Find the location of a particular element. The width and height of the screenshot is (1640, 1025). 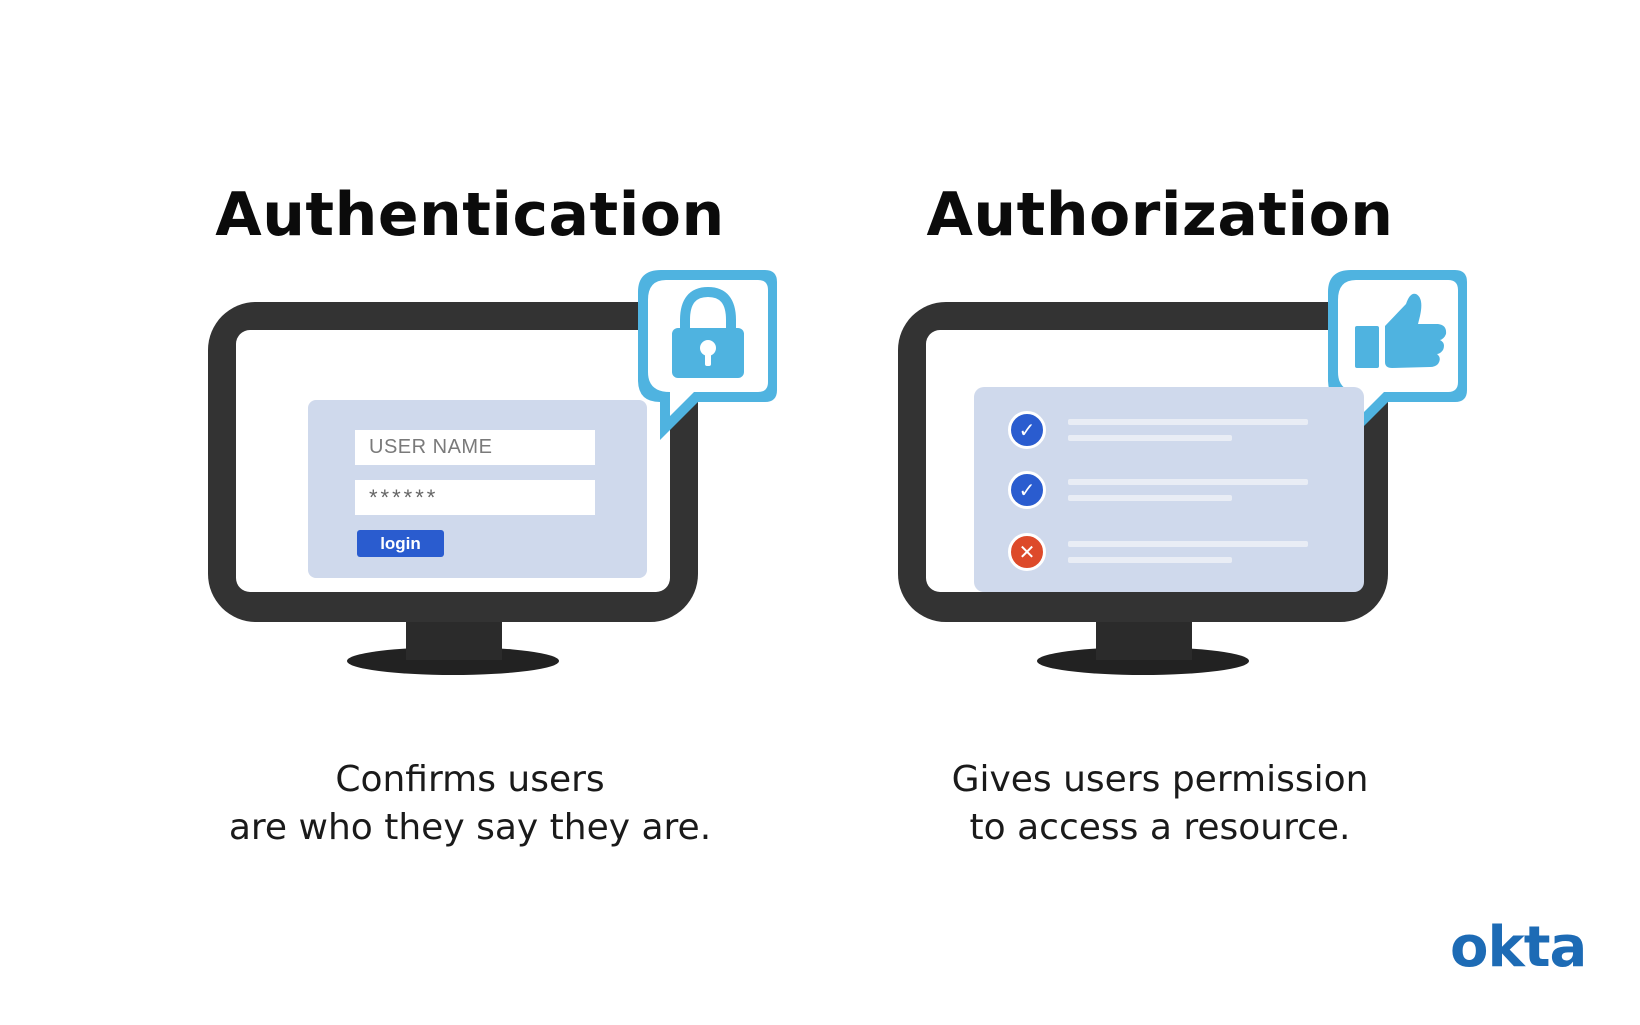

login-button: login is located at coordinates (400, 543).